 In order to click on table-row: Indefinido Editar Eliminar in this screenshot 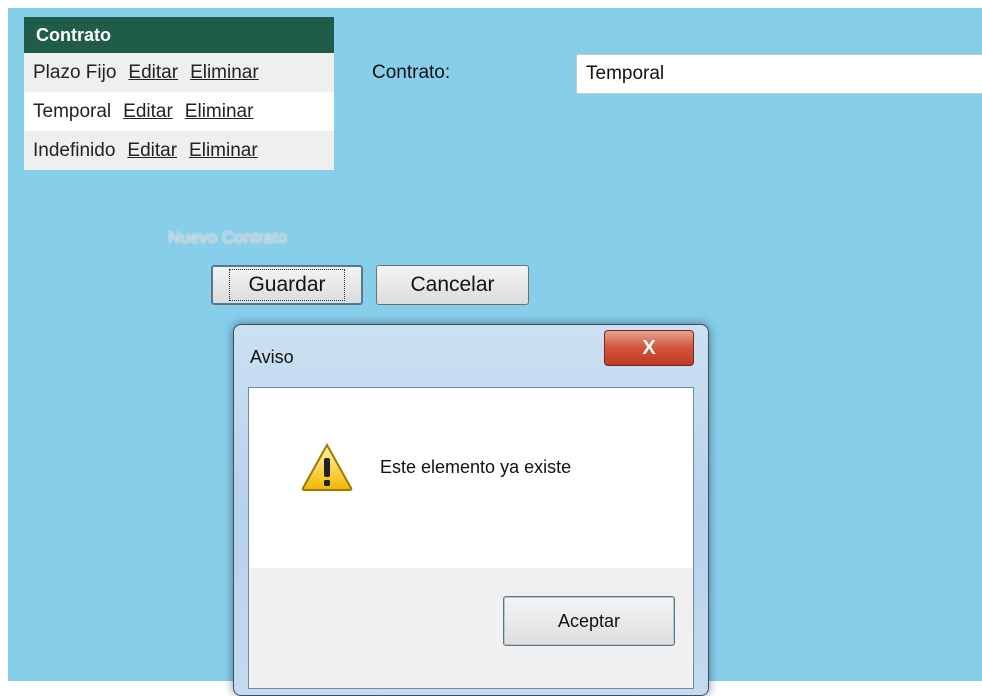, I will do `click(179, 150)`.